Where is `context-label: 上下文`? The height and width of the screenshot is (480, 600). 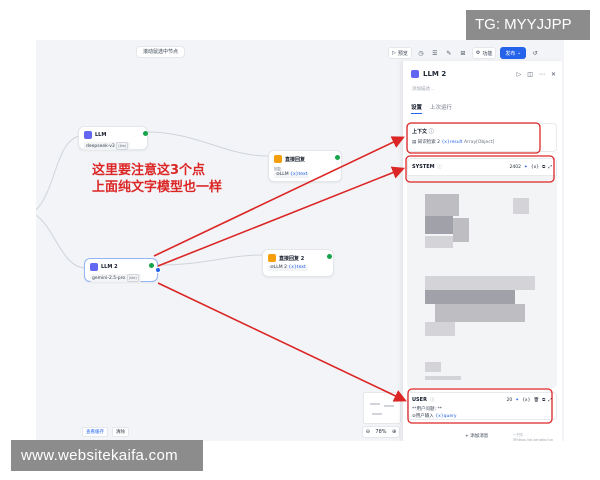
context-label: 上下文 is located at coordinates (420, 132).